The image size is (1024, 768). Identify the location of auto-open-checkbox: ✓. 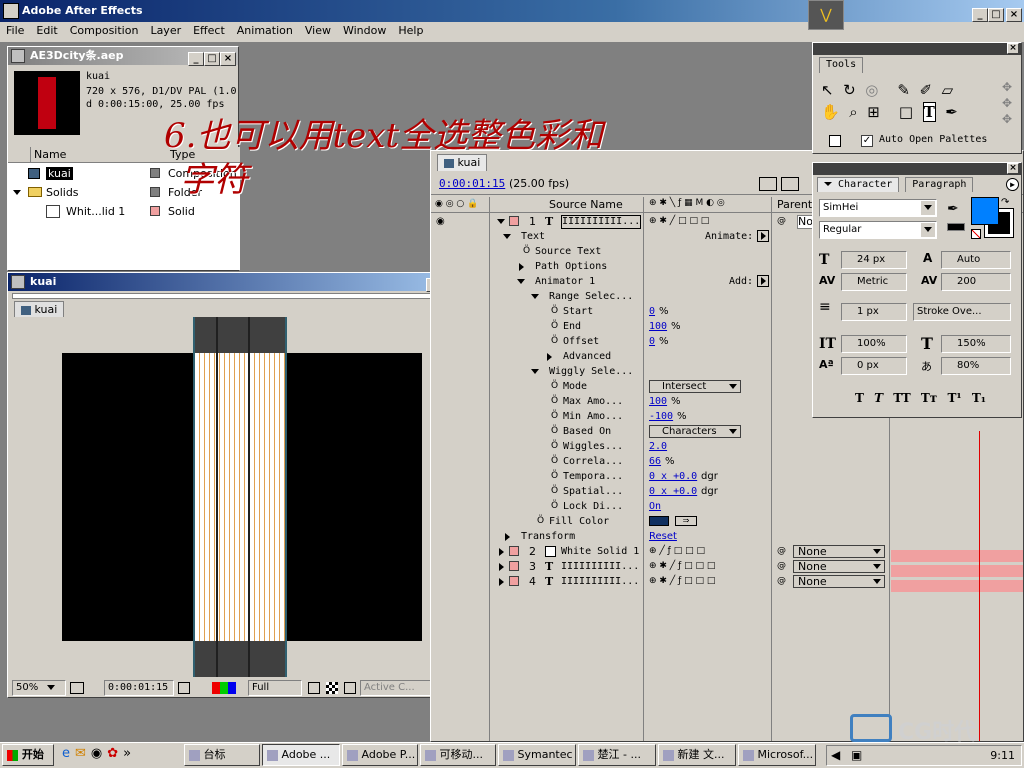
(867, 141).